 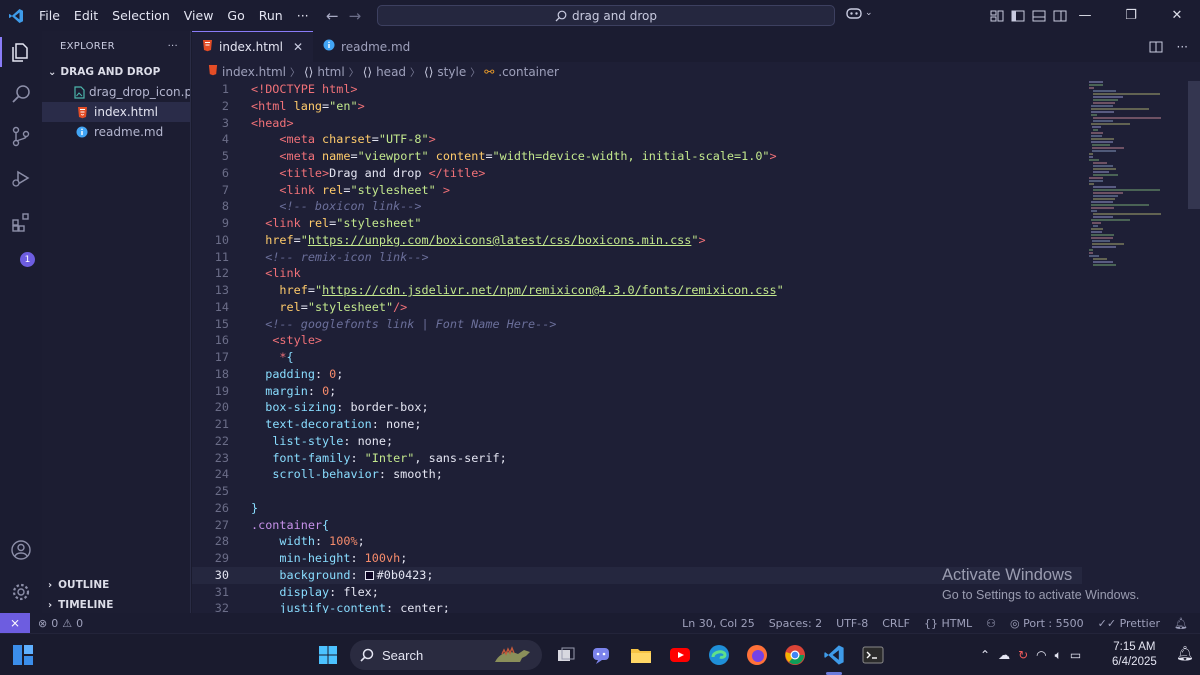 What do you see at coordinates (637, 190) in the screenshot?
I see `code-line: 7 <link rel="stylesheet" >` at bounding box center [637, 190].